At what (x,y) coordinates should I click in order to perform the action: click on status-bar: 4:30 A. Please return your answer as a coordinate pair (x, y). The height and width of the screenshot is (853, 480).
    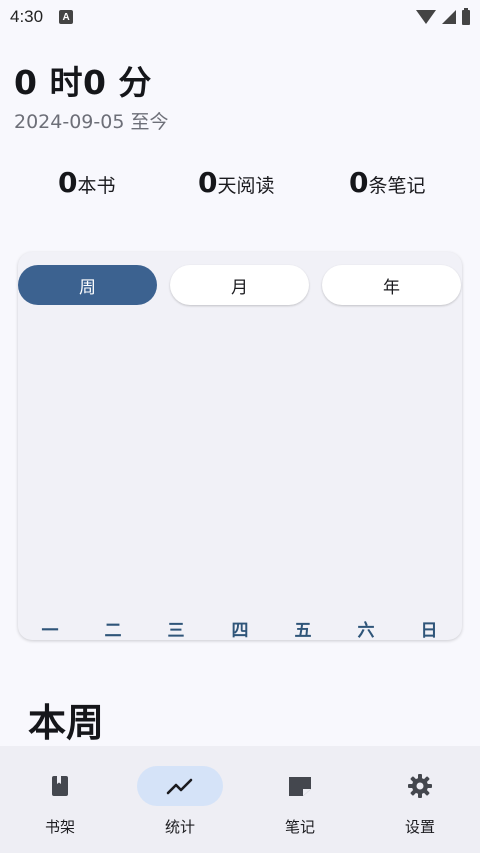
    Looking at the image, I should click on (240, 17).